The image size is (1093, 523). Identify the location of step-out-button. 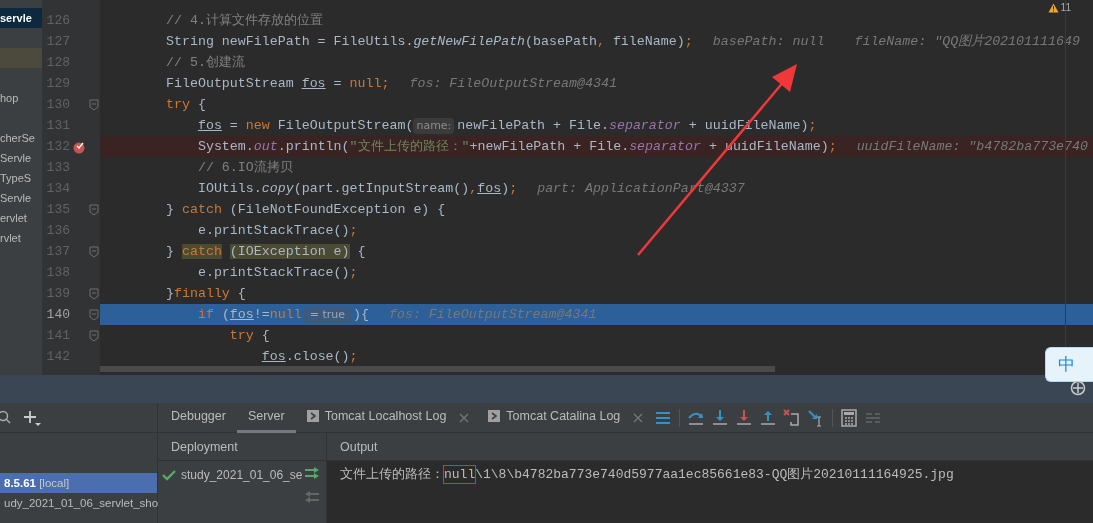
(768, 417).